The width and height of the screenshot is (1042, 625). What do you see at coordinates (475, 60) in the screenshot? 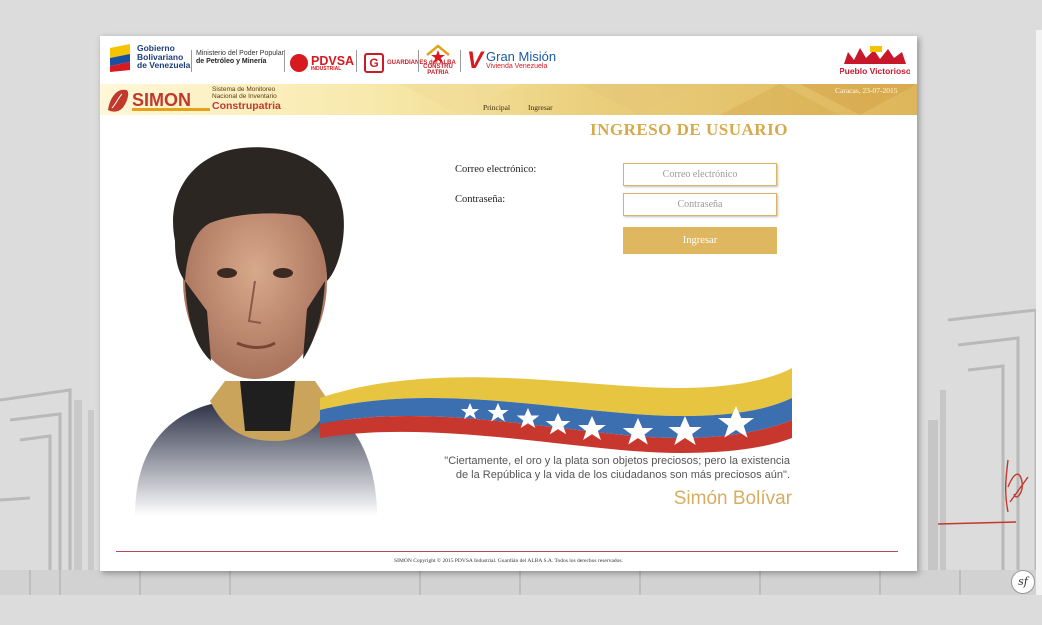
I see `gmvv-v-icon: V` at bounding box center [475, 60].